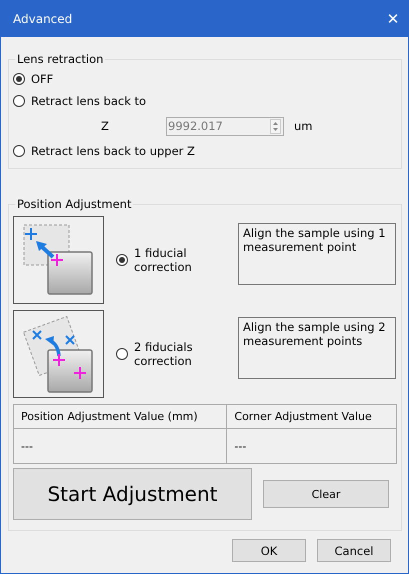  Describe the element at coordinates (88, 101) in the screenshot. I see `option-label: Retract lens back to` at that location.